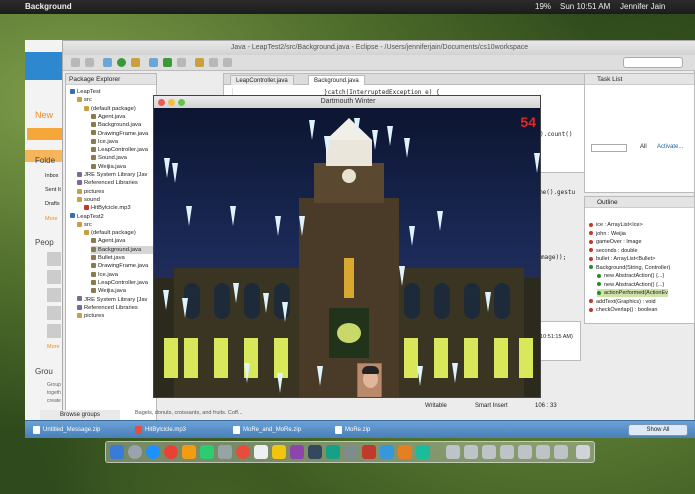  Describe the element at coordinates (607, 234) in the screenshot. I see `outline-item: john : Weijia` at that location.